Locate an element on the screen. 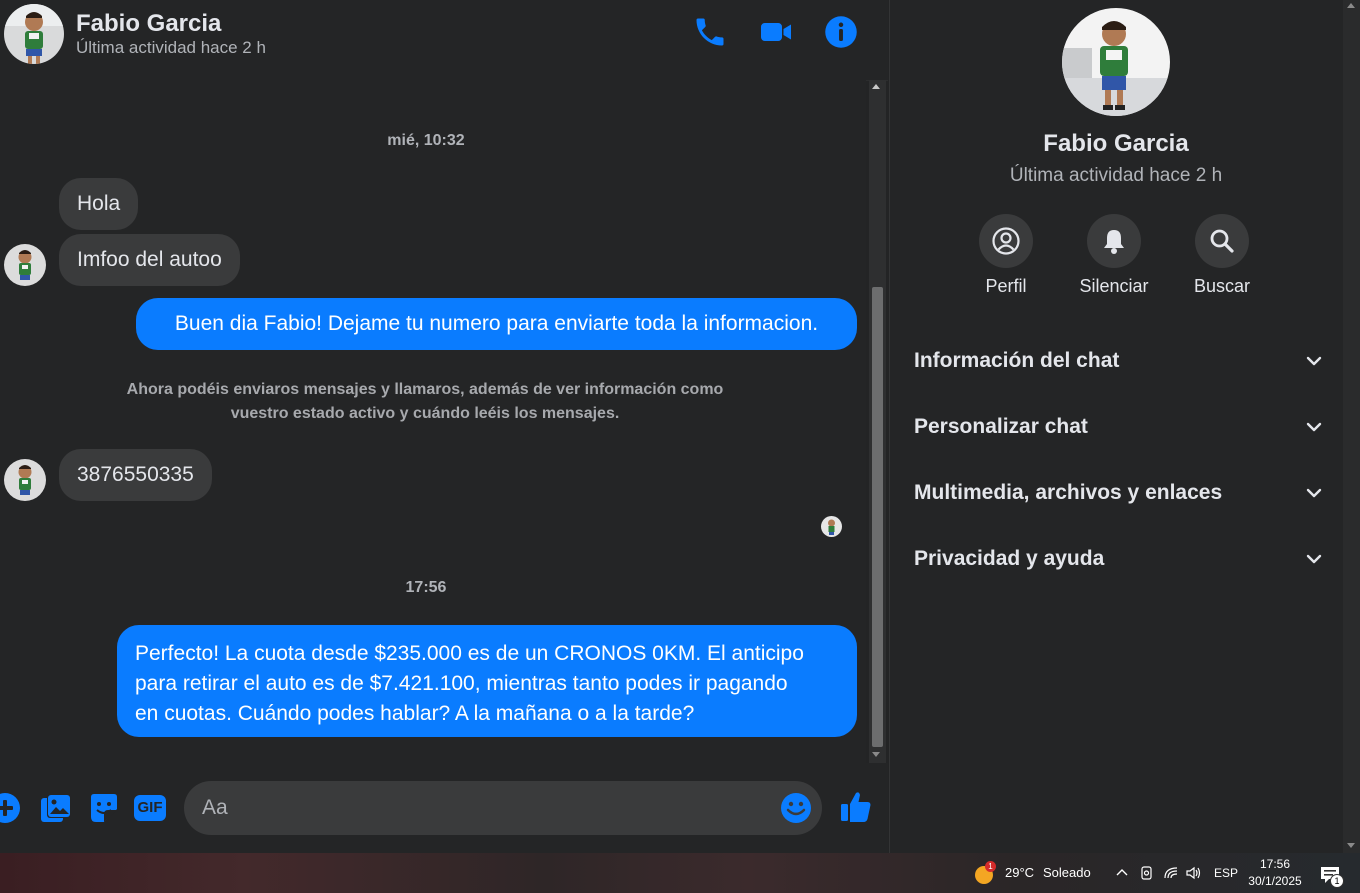 Image resolution: width=1360 pixels, height=893 pixels. section-customize-chat: Personalizar chat is located at coordinates (1119, 427).